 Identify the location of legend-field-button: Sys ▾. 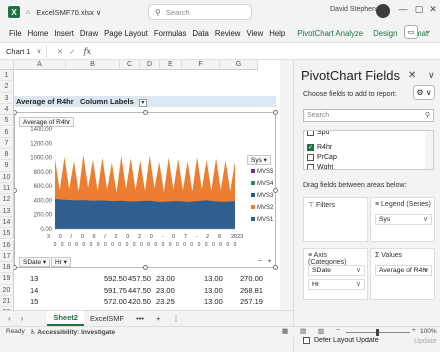
(259, 160).